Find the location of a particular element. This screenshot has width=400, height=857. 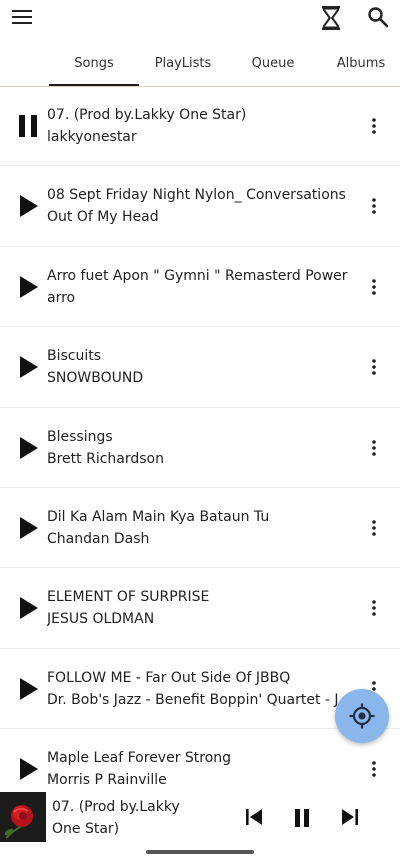

top-app-bar is located at coordinates (200, 20).